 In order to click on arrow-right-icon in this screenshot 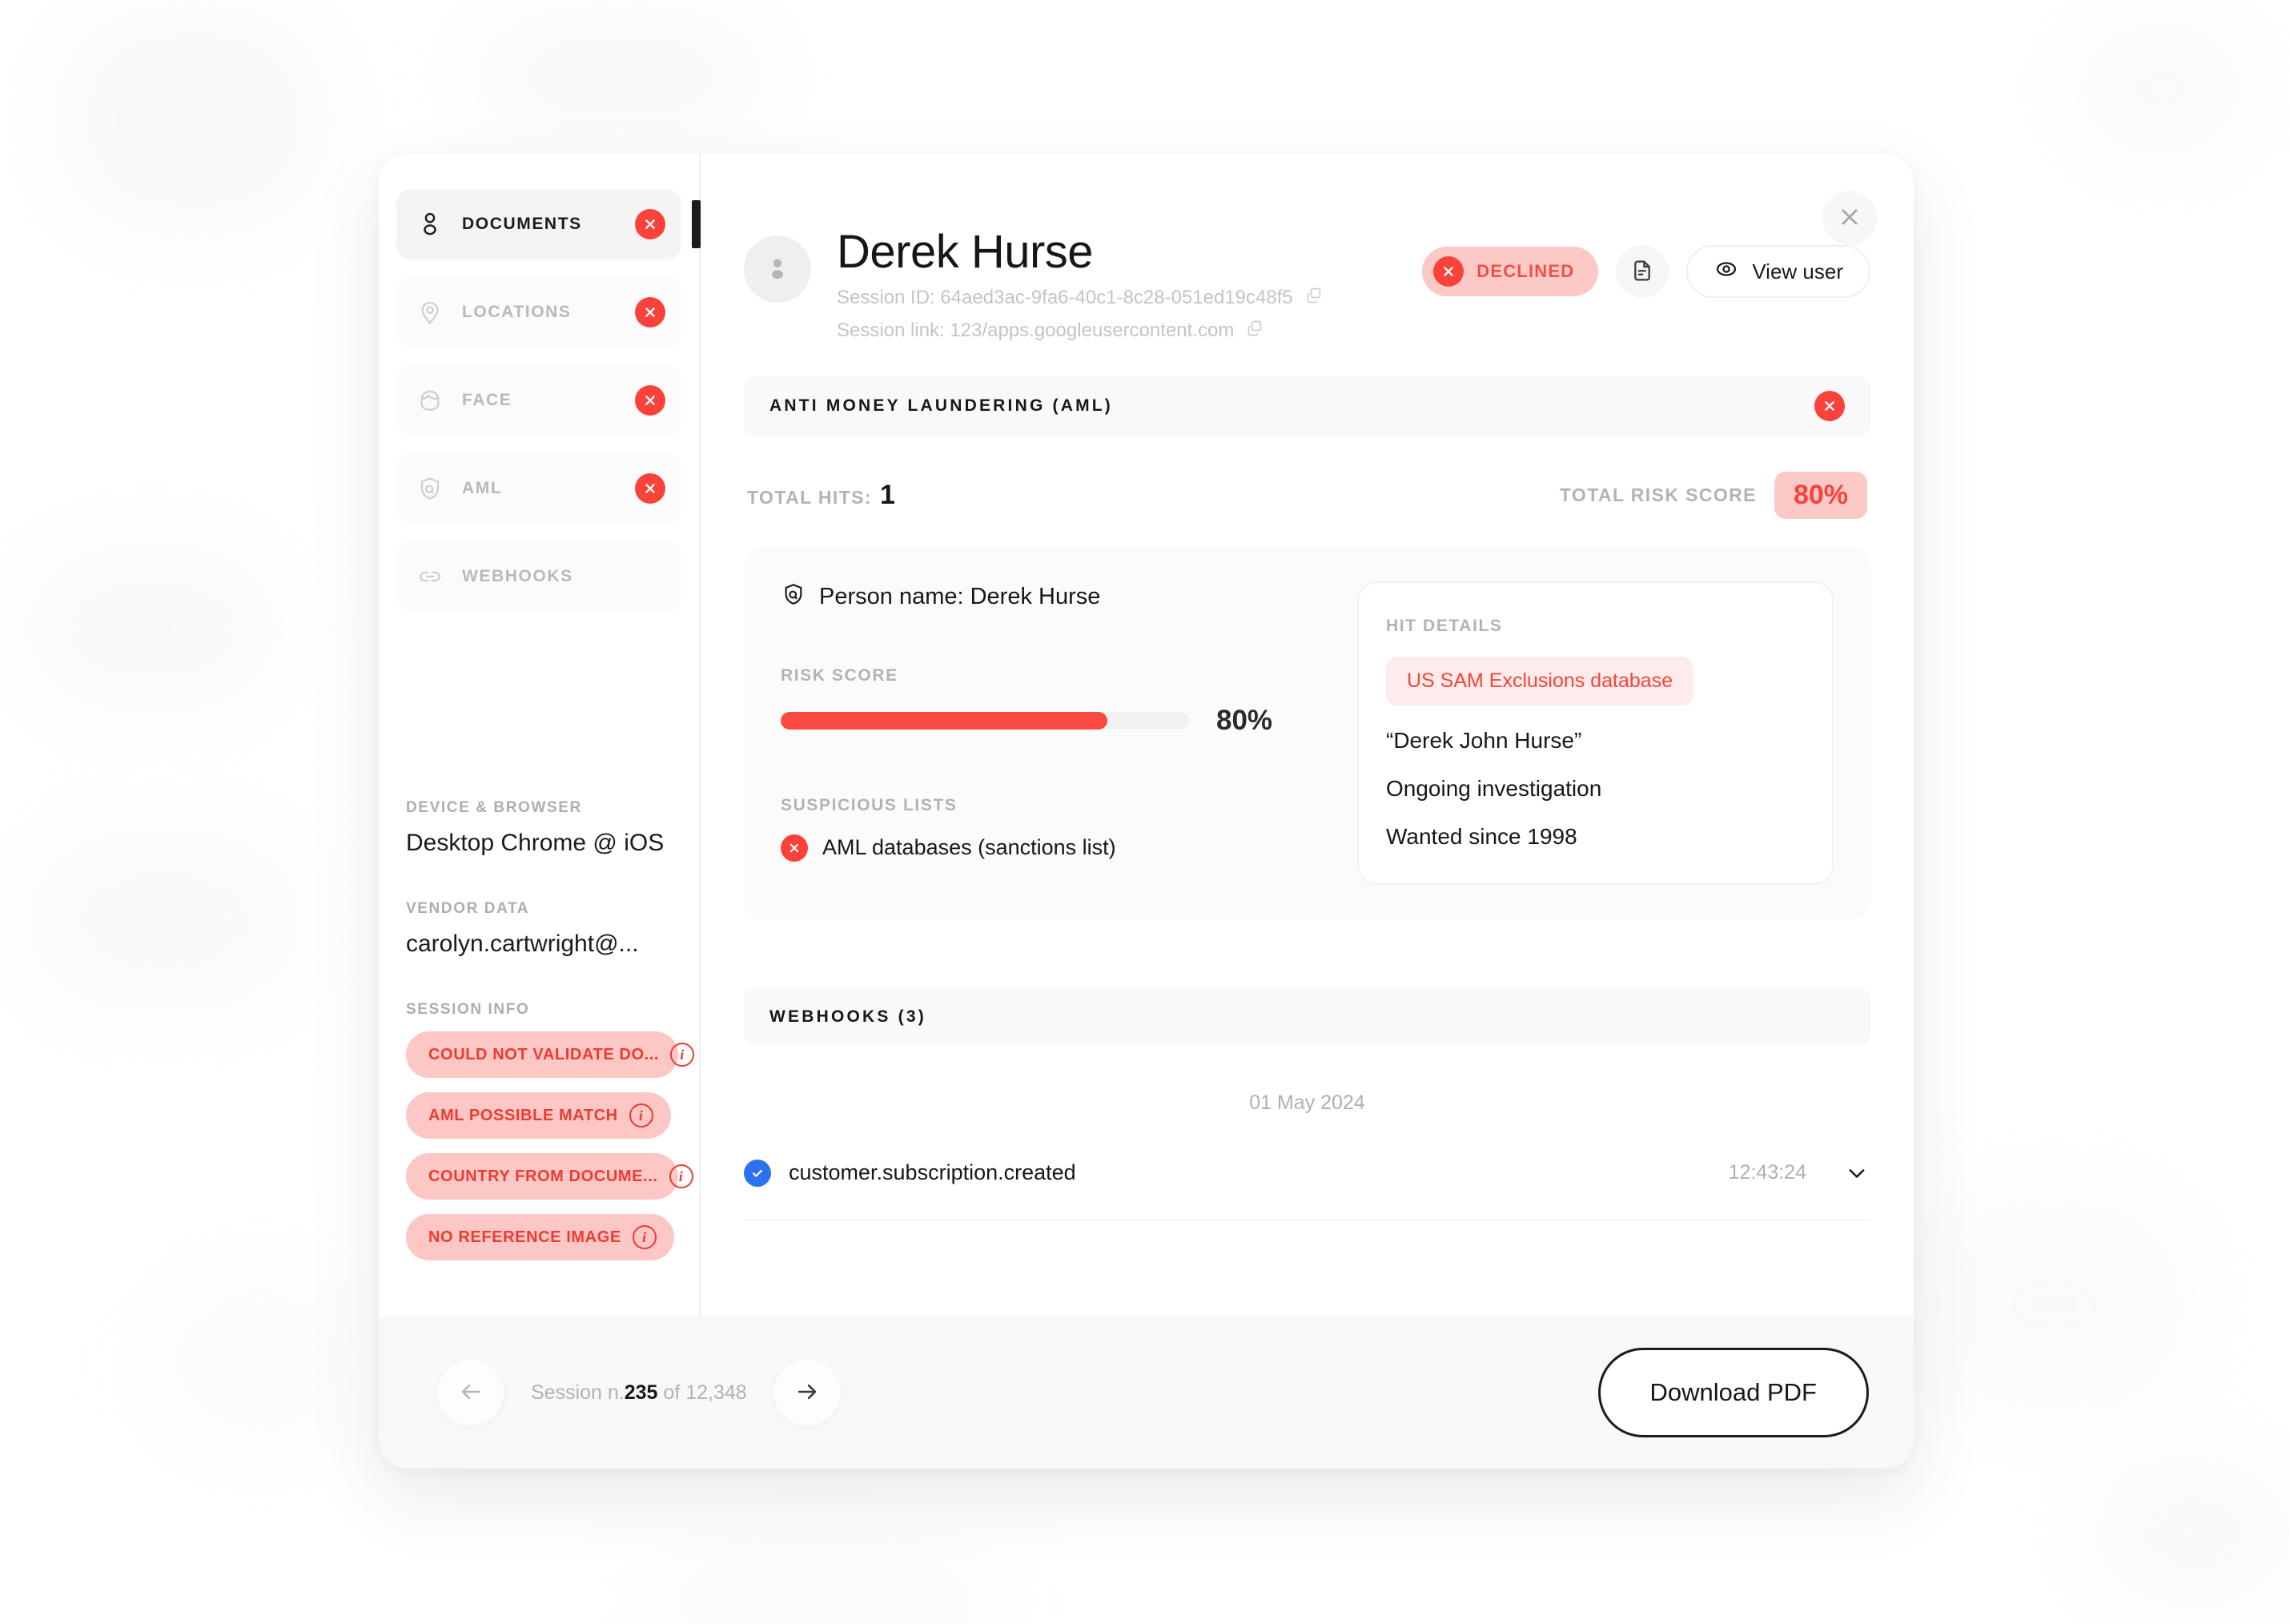, I will do `click(807, 1393)`.